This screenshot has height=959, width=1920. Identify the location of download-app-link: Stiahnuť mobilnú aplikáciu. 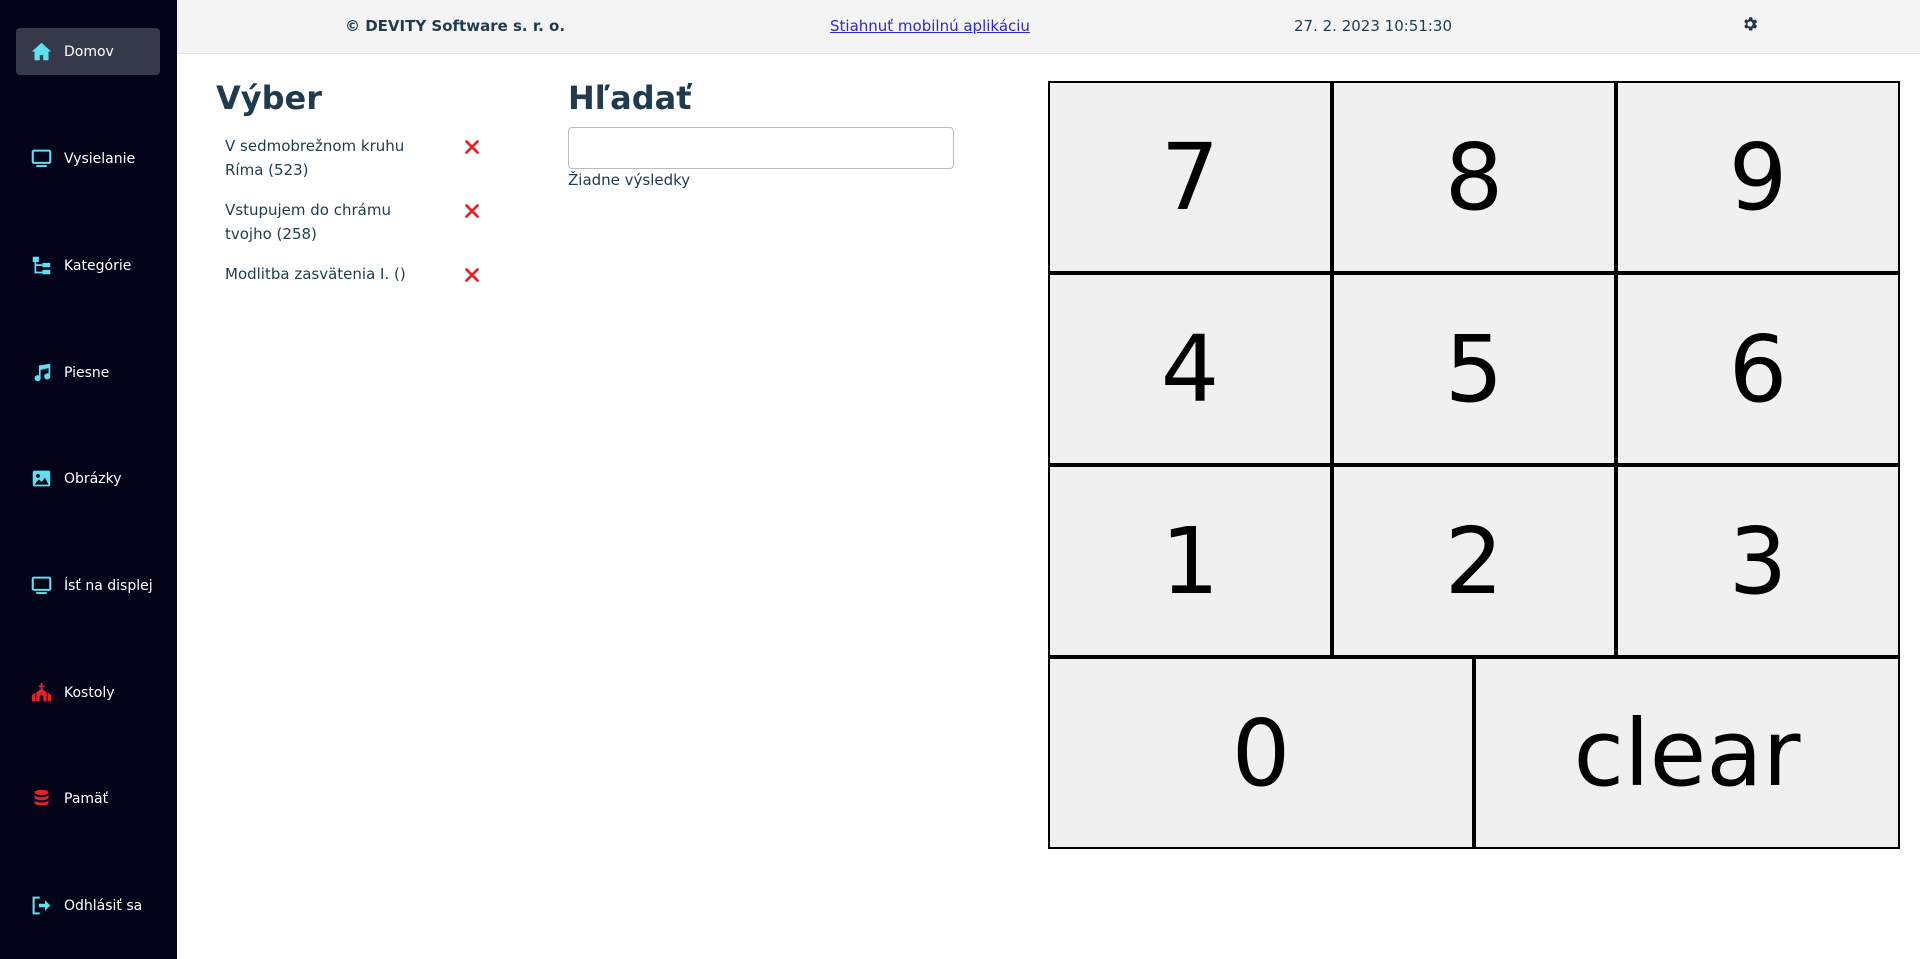
(930, 26).